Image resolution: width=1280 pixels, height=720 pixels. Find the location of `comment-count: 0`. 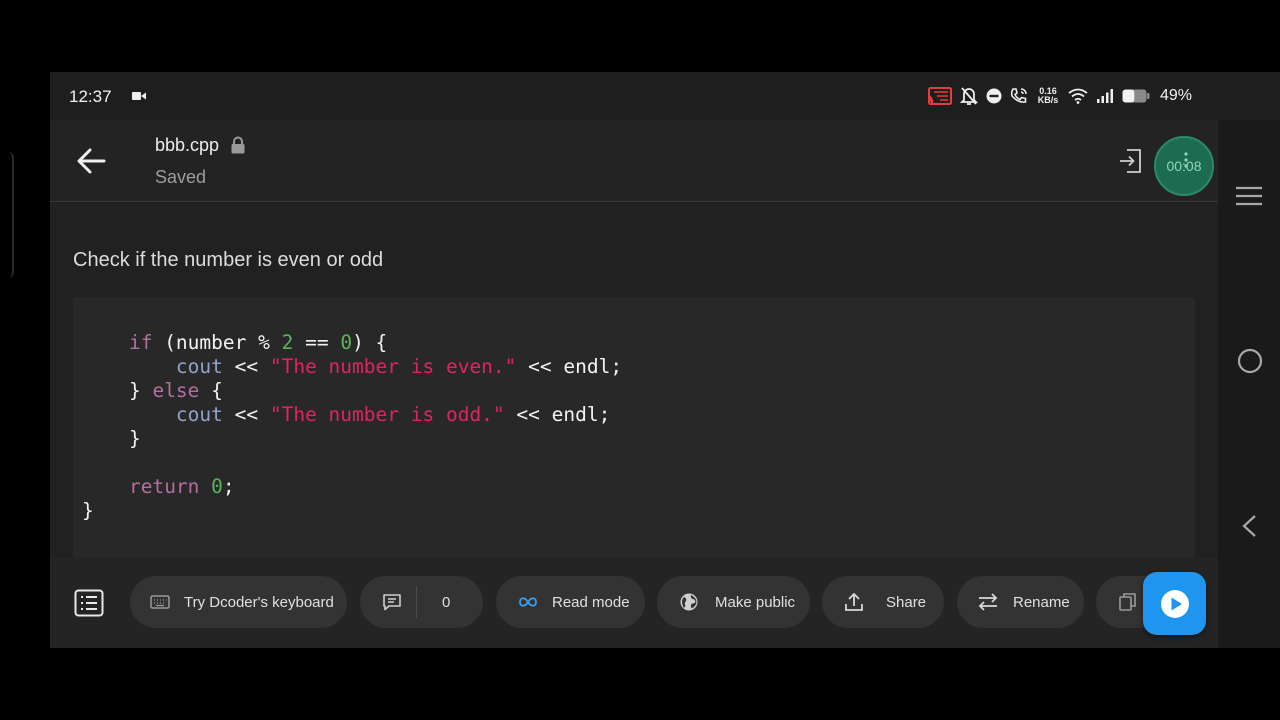

comment-count: 0 is located at coordinates (446, 602).